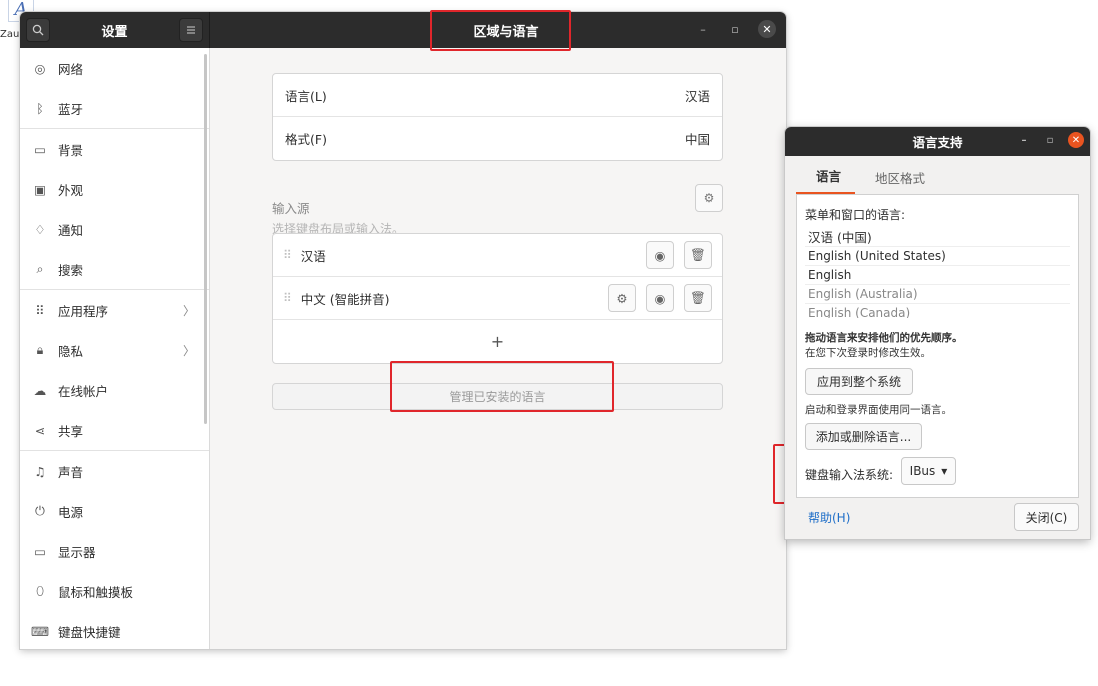  I want to click on keyboard-input-method-value: IBus, so click(922, 471).